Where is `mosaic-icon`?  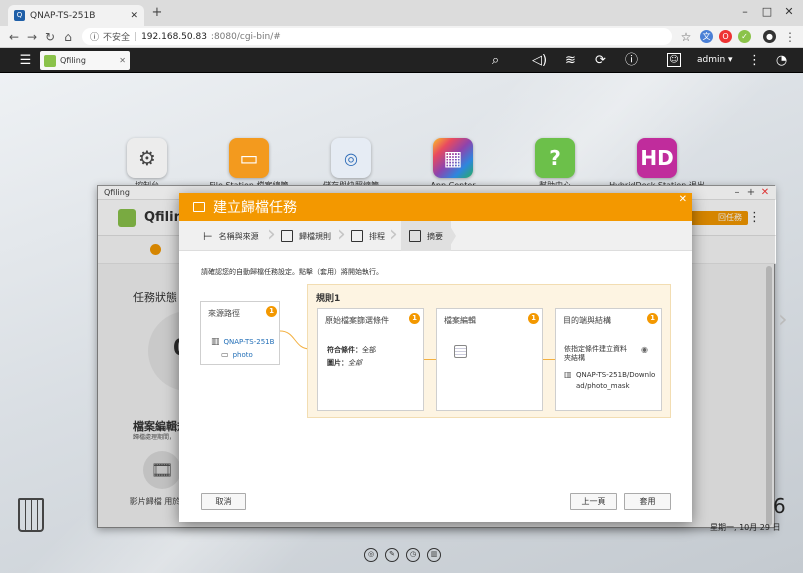 mosaic-icon is located at coordinates (460, 351).